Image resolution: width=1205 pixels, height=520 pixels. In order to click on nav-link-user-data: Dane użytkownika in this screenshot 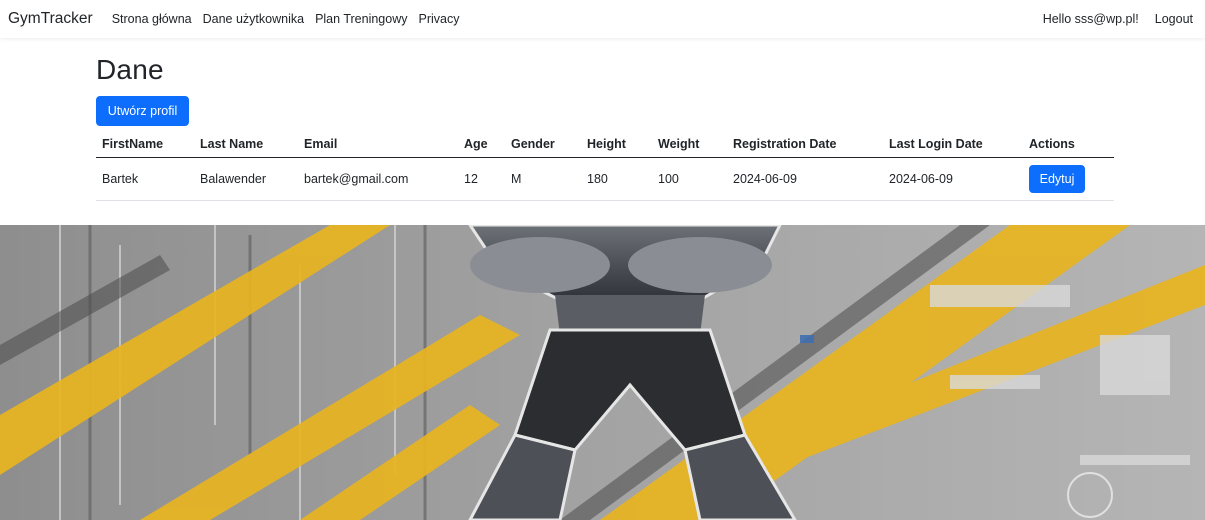, I will do `click(254, 19)`.